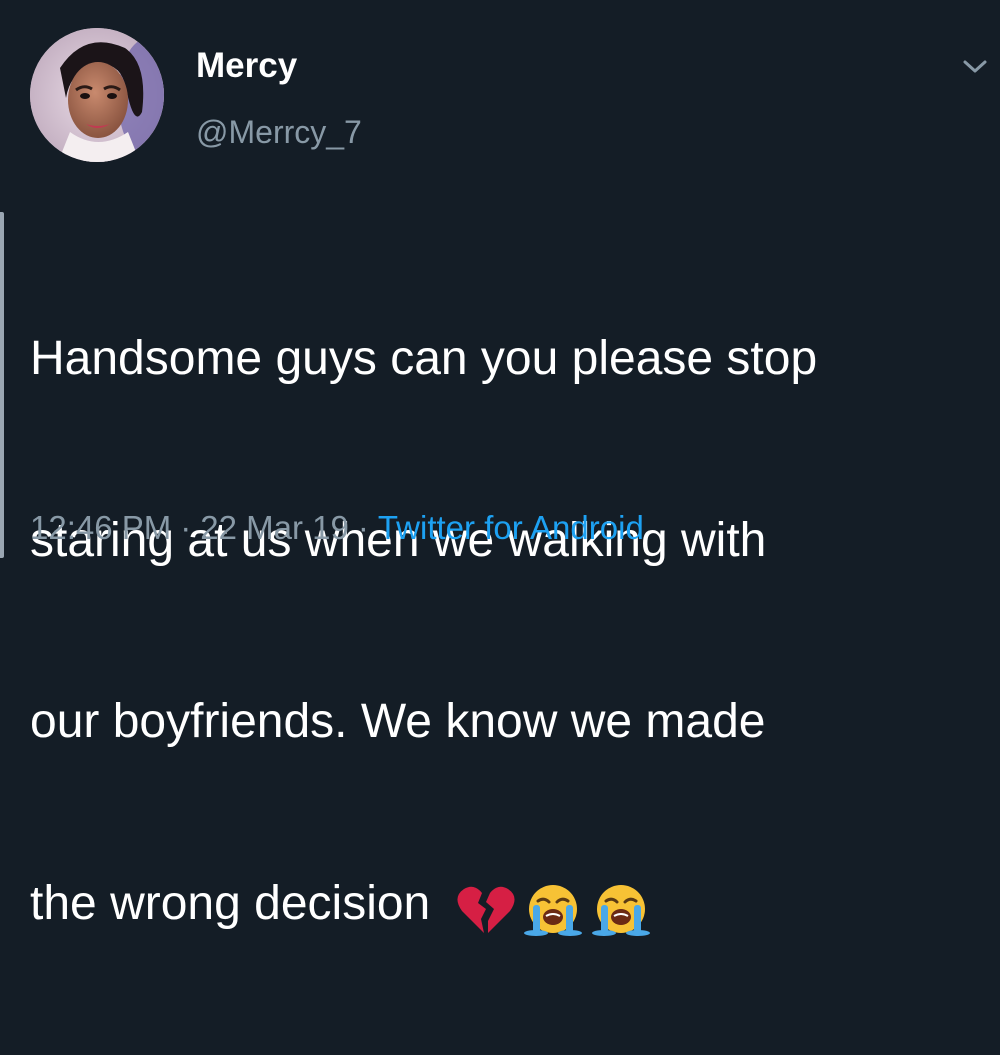  Describe the element at coordinates (100, 527) in the screenshot. I see `tweet-time: 12:46 PM` at that location.